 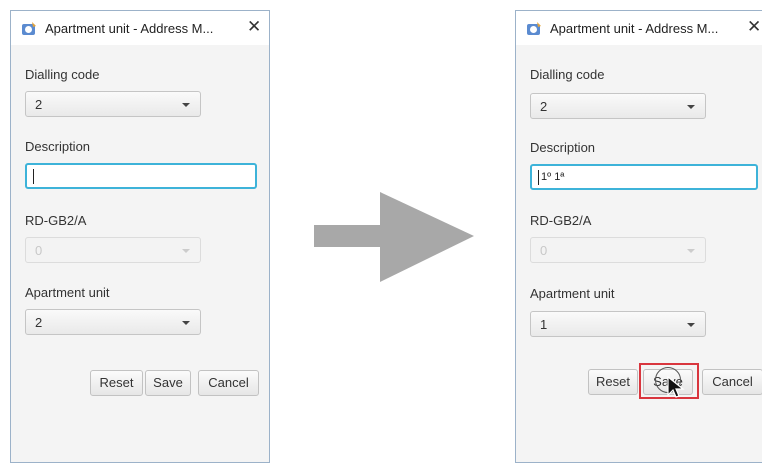 What do you see at coordinates (644, 177) in the screenshot?
I see `description-input: 1º 1ª` at bounding box center [644, 177].